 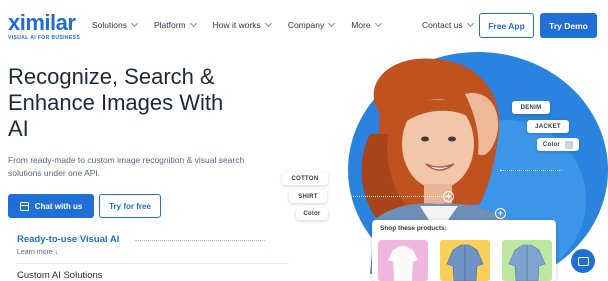 I want to click on try-demo-button: Try Demo, so click(x=568, y=25).